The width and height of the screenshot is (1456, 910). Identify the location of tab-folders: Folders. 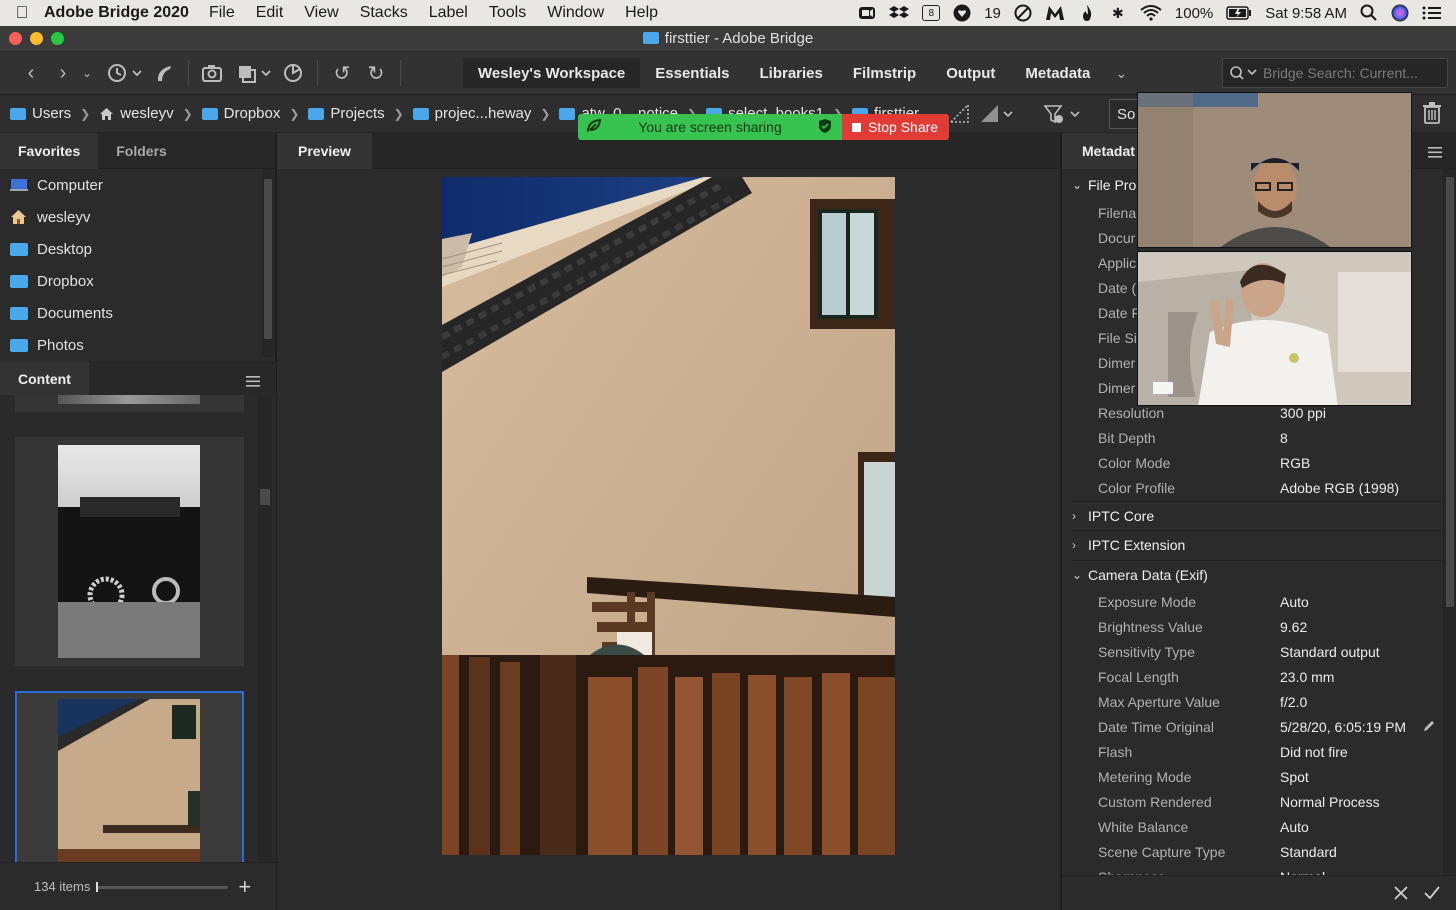
(141, 151).